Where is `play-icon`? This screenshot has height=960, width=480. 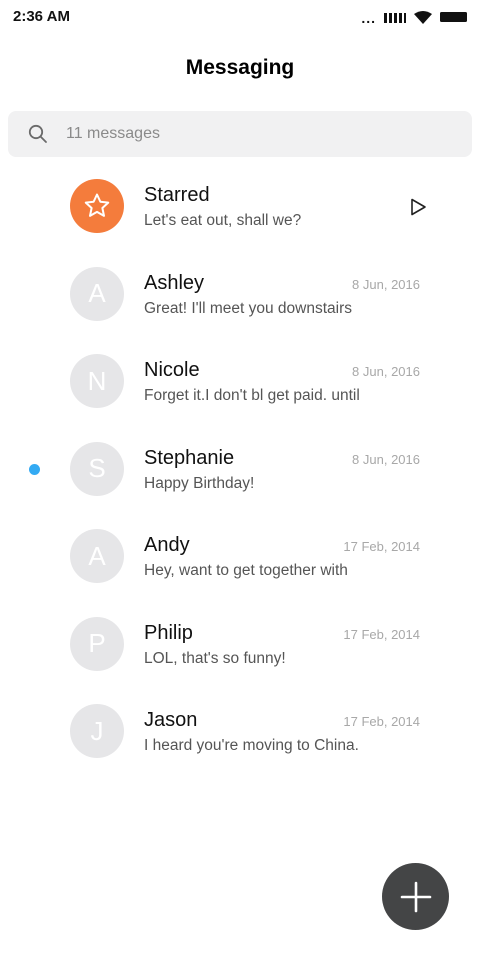
play-icon is located at coordinates (418, 207).